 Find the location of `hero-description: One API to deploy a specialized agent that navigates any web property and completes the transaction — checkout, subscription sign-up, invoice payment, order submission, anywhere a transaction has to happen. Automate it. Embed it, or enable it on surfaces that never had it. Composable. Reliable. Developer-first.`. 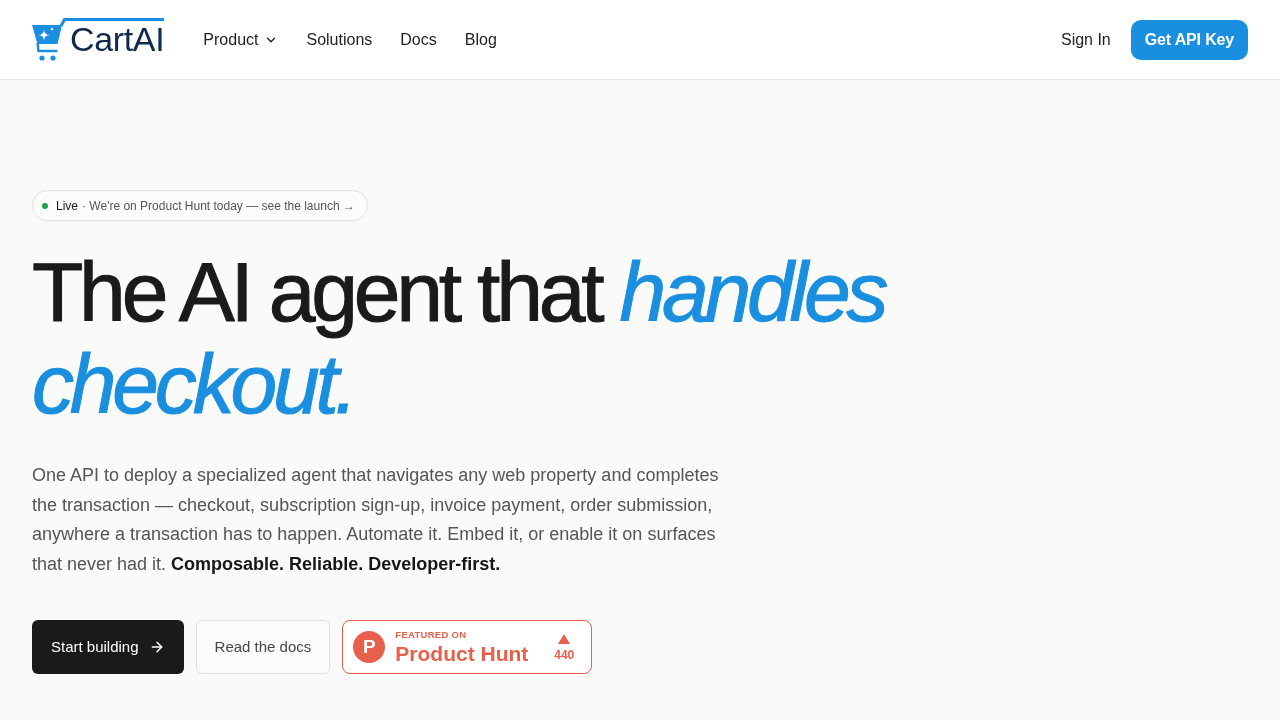

hero-description: One API to deploy a specialized agent that navigates any web property and completes the transaction — checkout, subscription sign-up, invoice payment, order submission, anywhere a transaction has to happen. Automate it. Embed it, or enable it on surfaces that never had it. Composable. Reliable. Developer-first. is located at coordinates (376, 520).